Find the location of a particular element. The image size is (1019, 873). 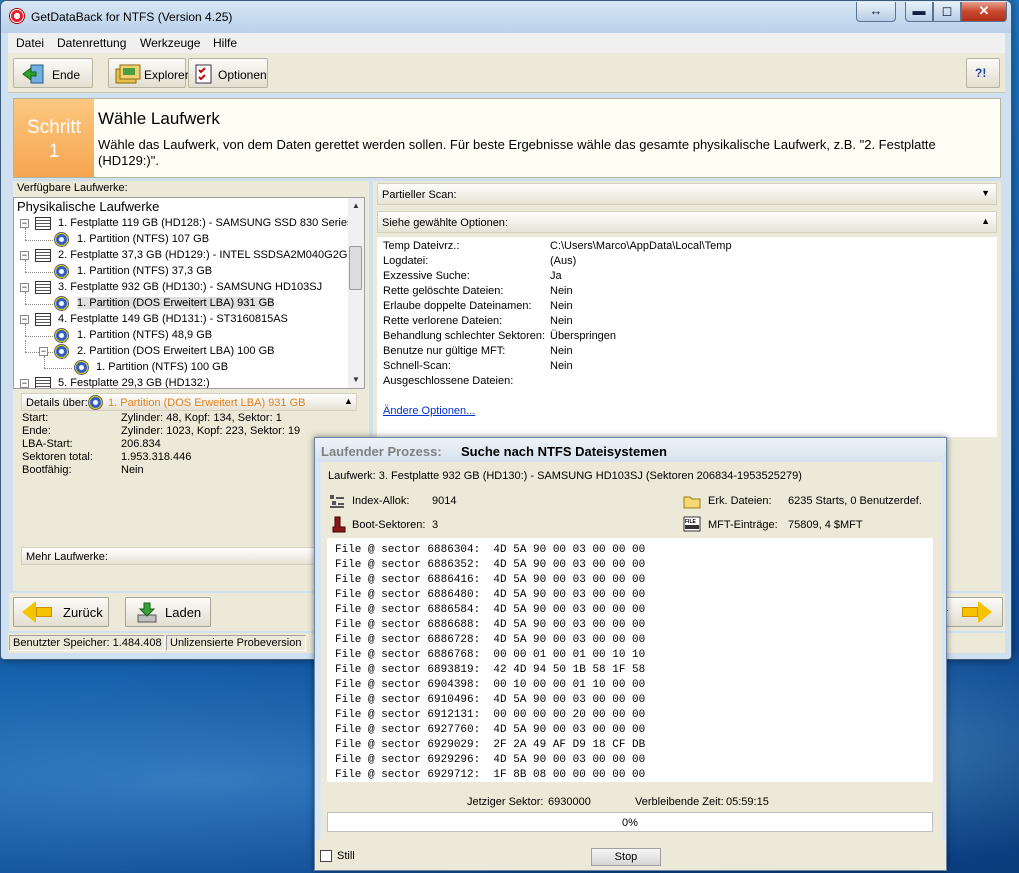

option-label: Temp Dateivrz.: is located at coordinates (421, 246).